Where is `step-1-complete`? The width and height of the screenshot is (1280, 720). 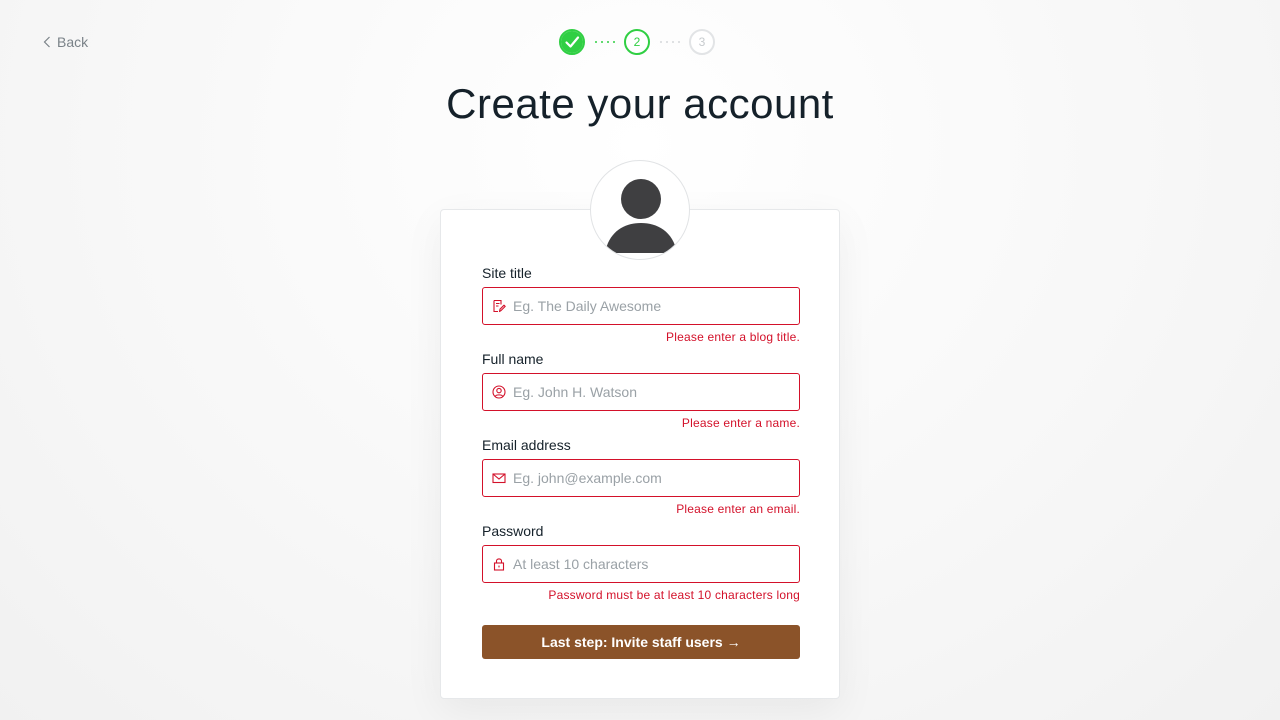 step-1-complete is located at coordinates (572, 42).